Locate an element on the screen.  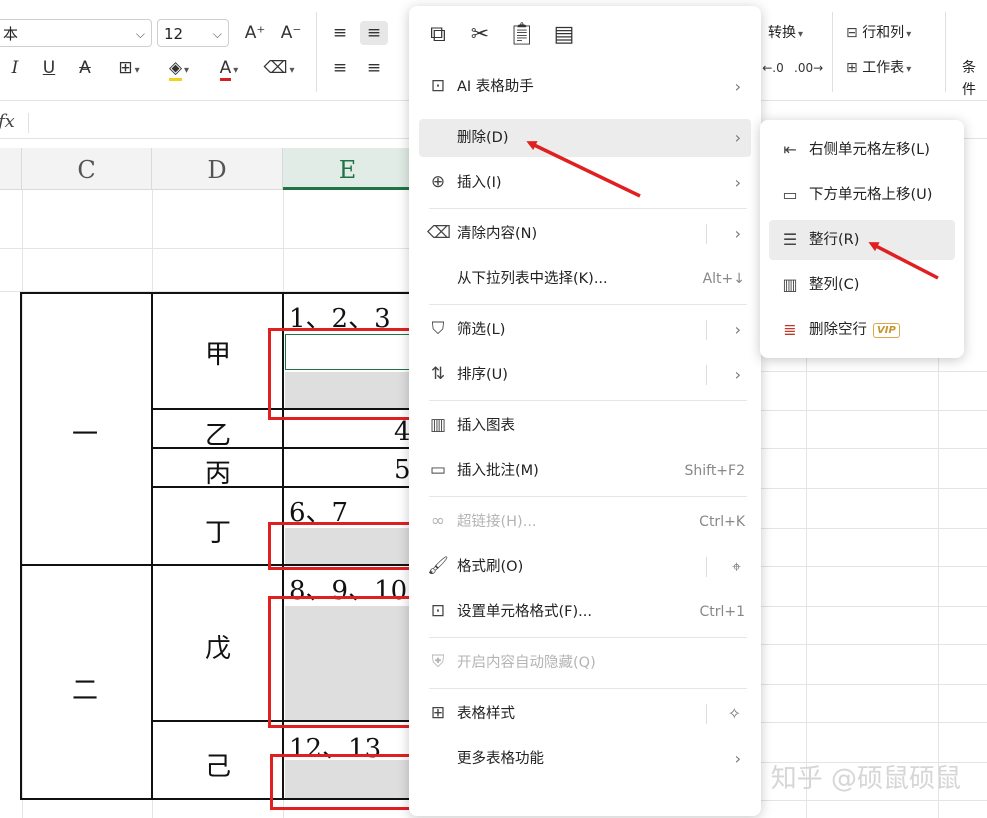
annotation-arrows is located at coordinates (732, 210).